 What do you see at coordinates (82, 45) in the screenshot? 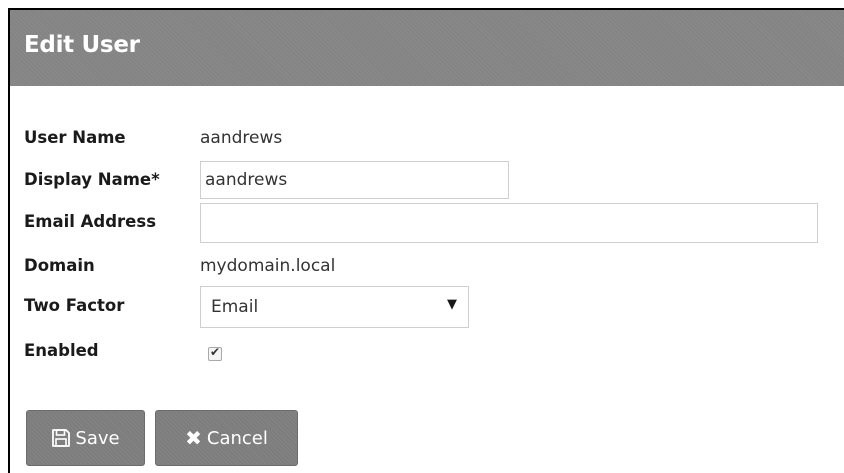
I see `dialog-title: Edit User` at bounding box center [82, 45].